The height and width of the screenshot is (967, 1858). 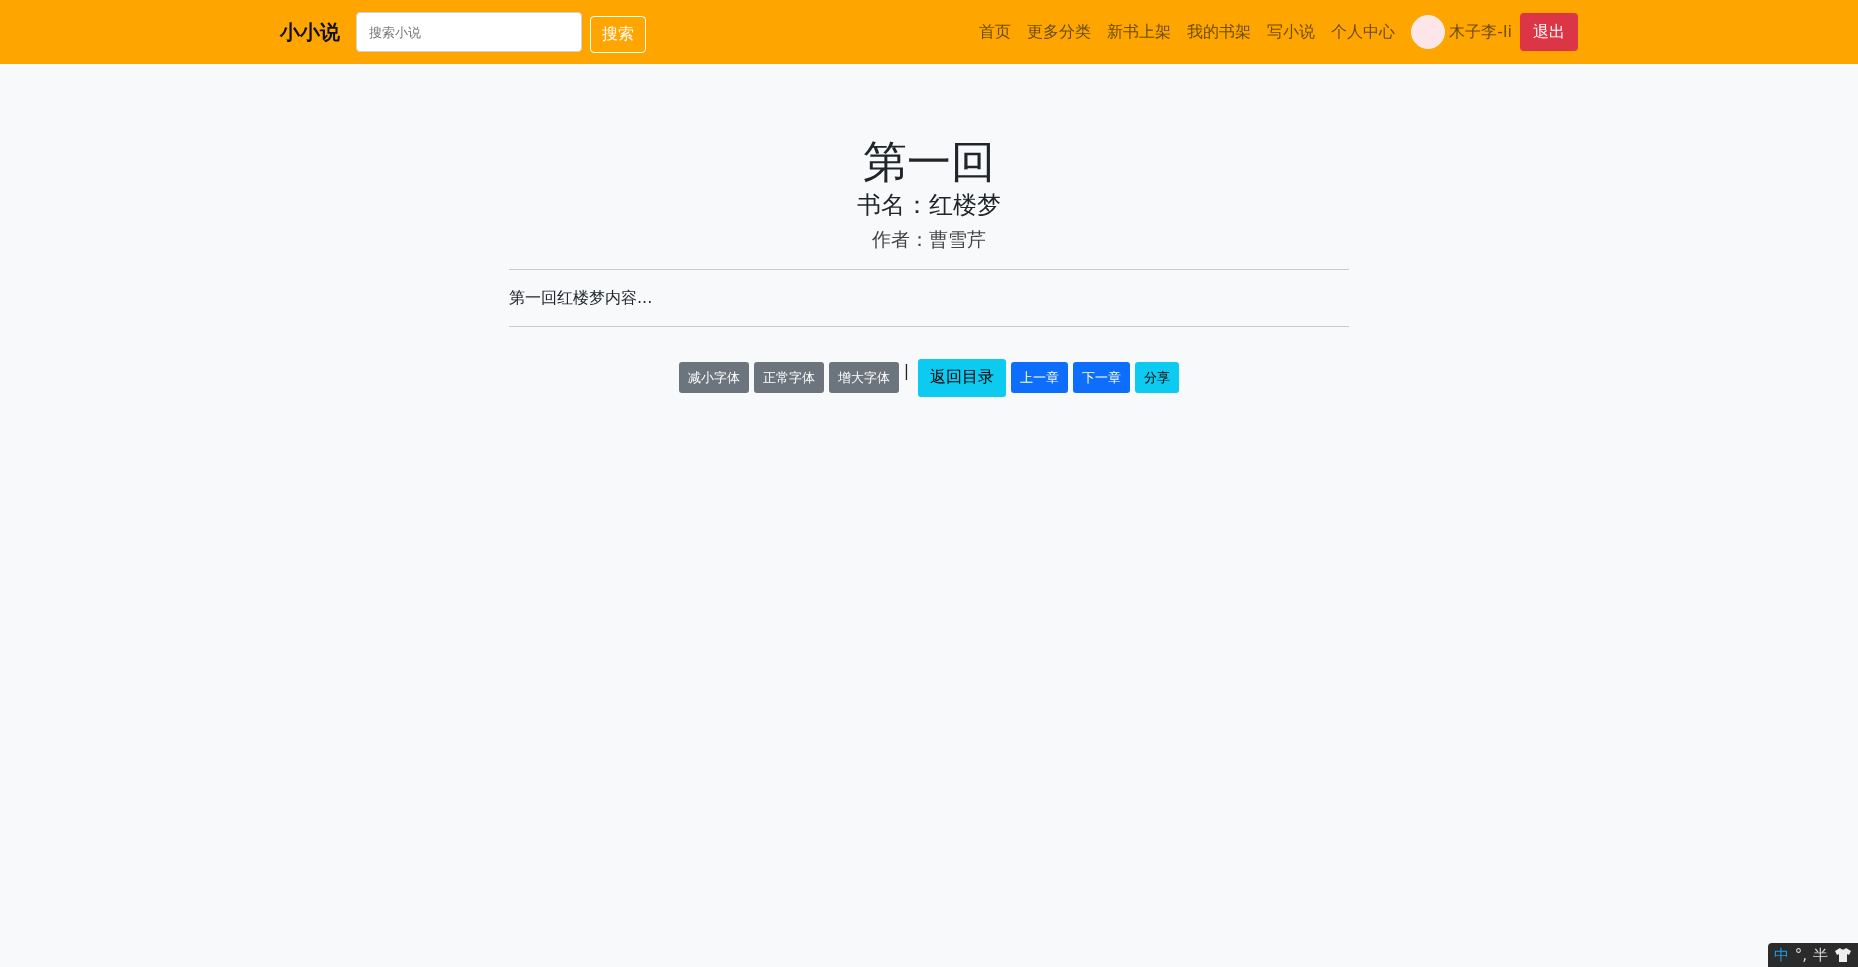 I want to click on author-name: 作者：曹雪芹, so click(x=929, y=239).